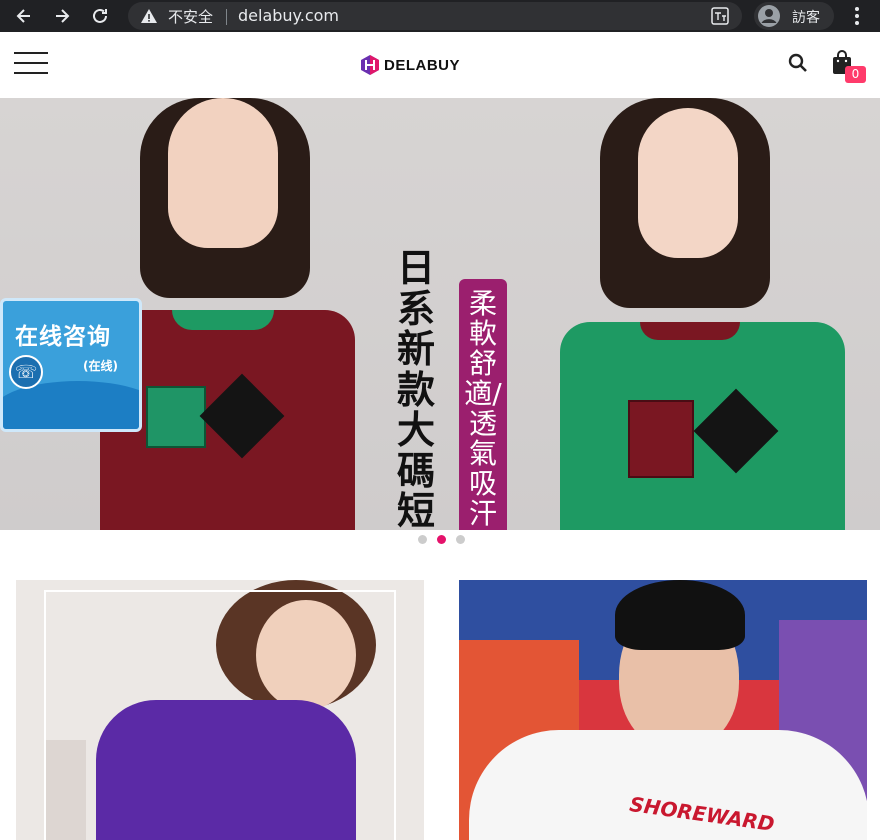  I want to click on site-header: DELABUY 0, so click(440, 65).